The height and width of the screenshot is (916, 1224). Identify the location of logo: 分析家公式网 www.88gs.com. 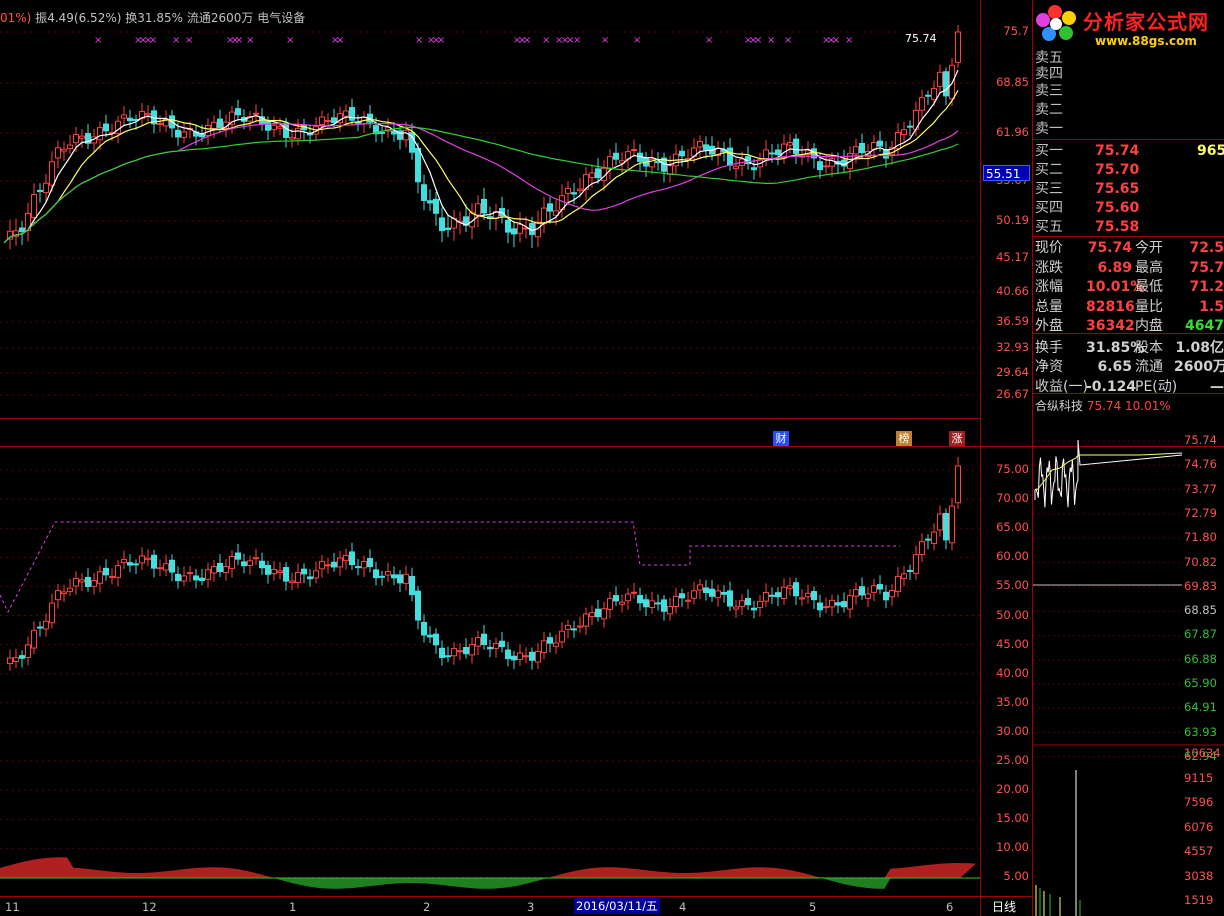
(1128, 26).